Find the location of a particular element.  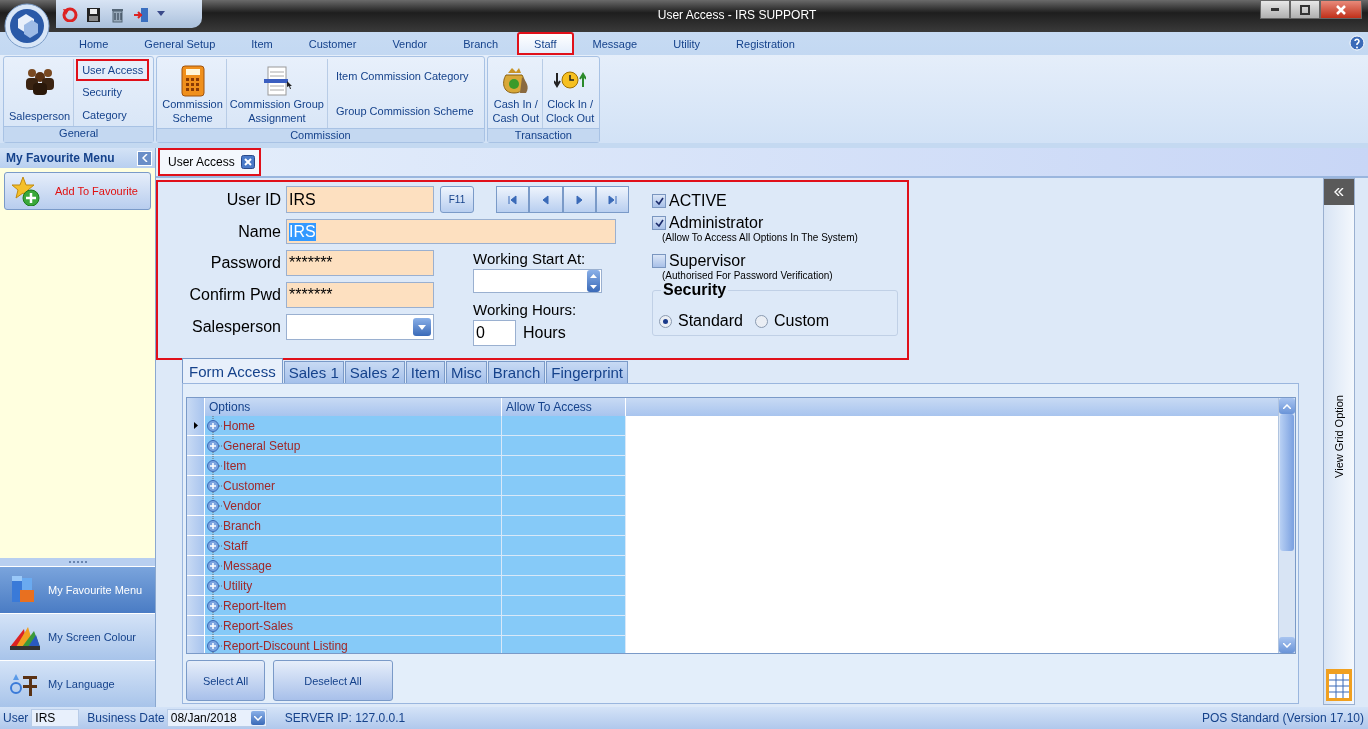

next-record-button is located at coordinates (579, 199).